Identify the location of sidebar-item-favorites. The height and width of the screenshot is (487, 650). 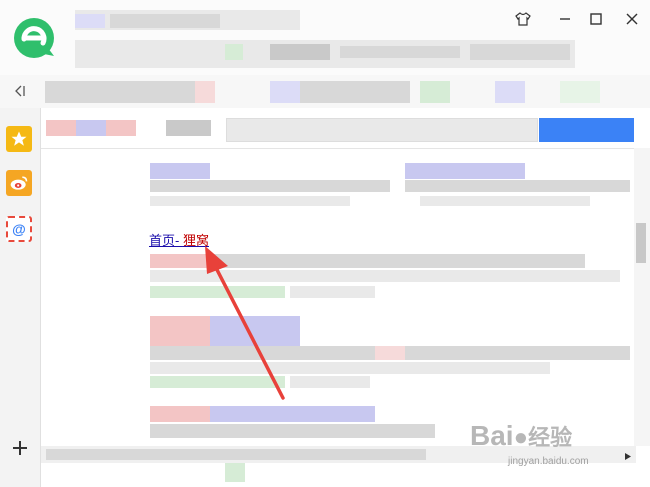
(19, 139).